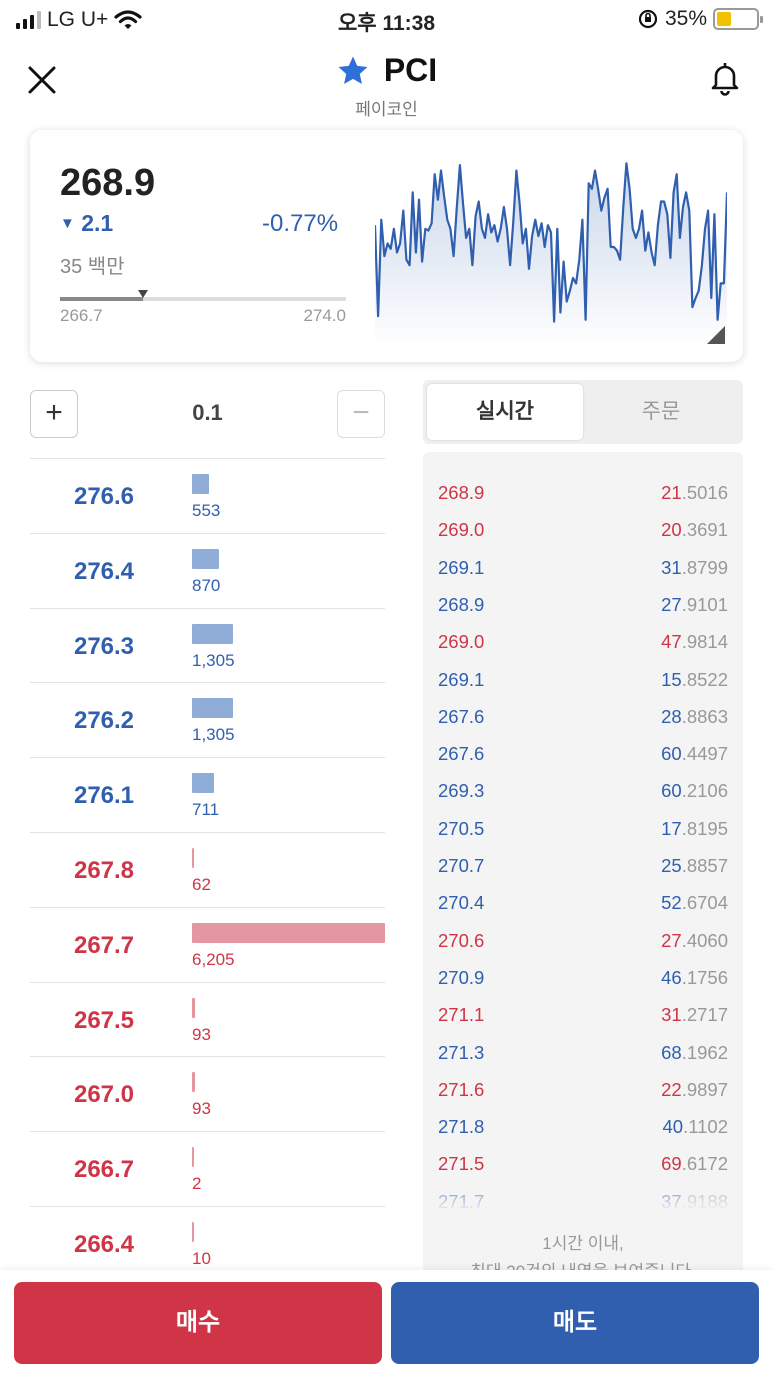 The width and height of the screenshot is (773, 1374). Describe the element at coordinates (461, 977) in the screenshot. I see `trade-price: 270.9` at that location.